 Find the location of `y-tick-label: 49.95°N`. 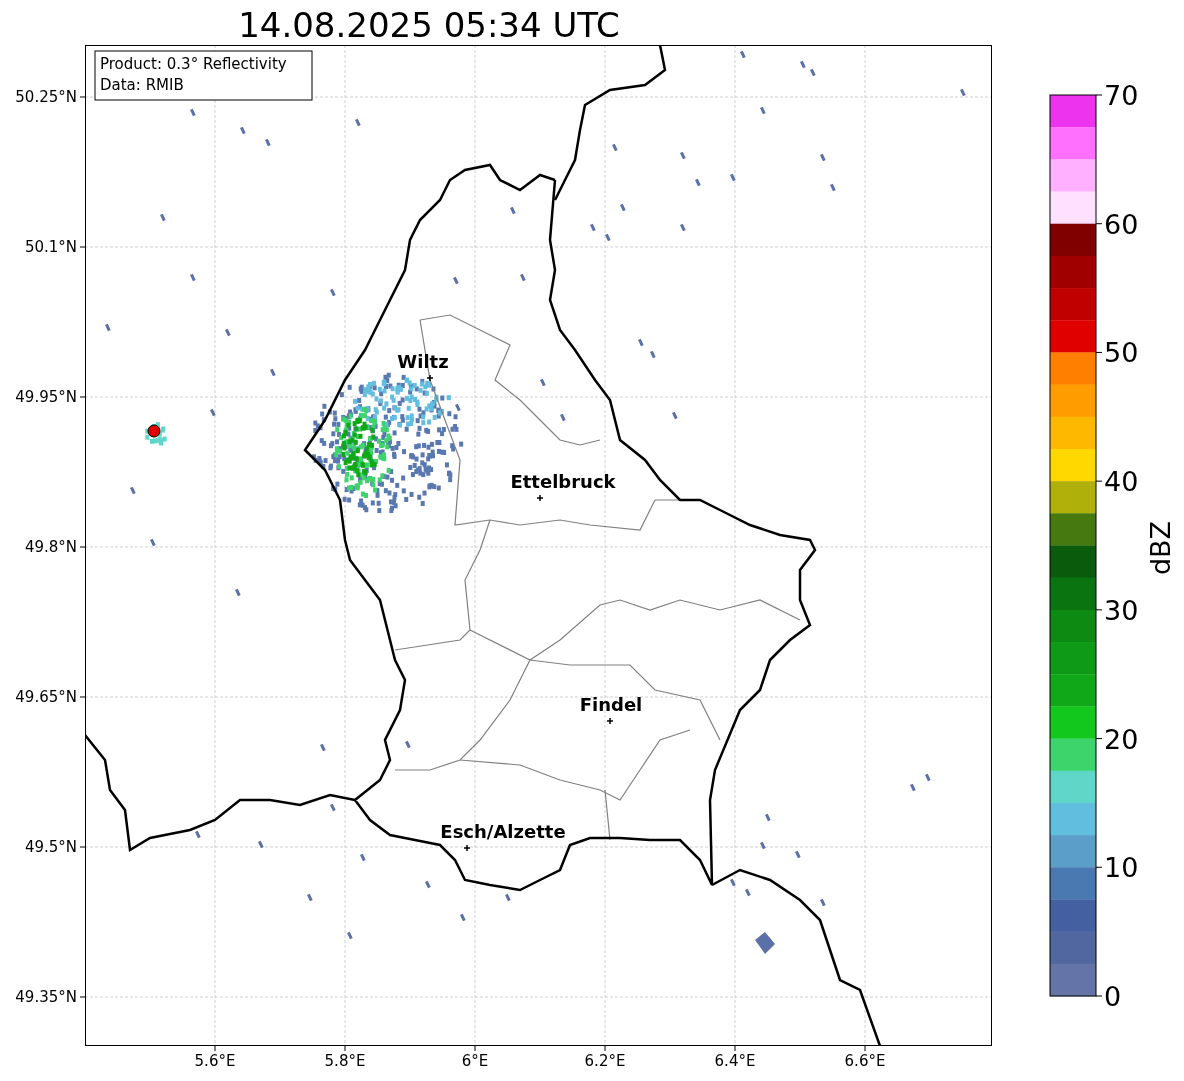

y-tick-label: 49.95°N is located at coordinates (46, 397).